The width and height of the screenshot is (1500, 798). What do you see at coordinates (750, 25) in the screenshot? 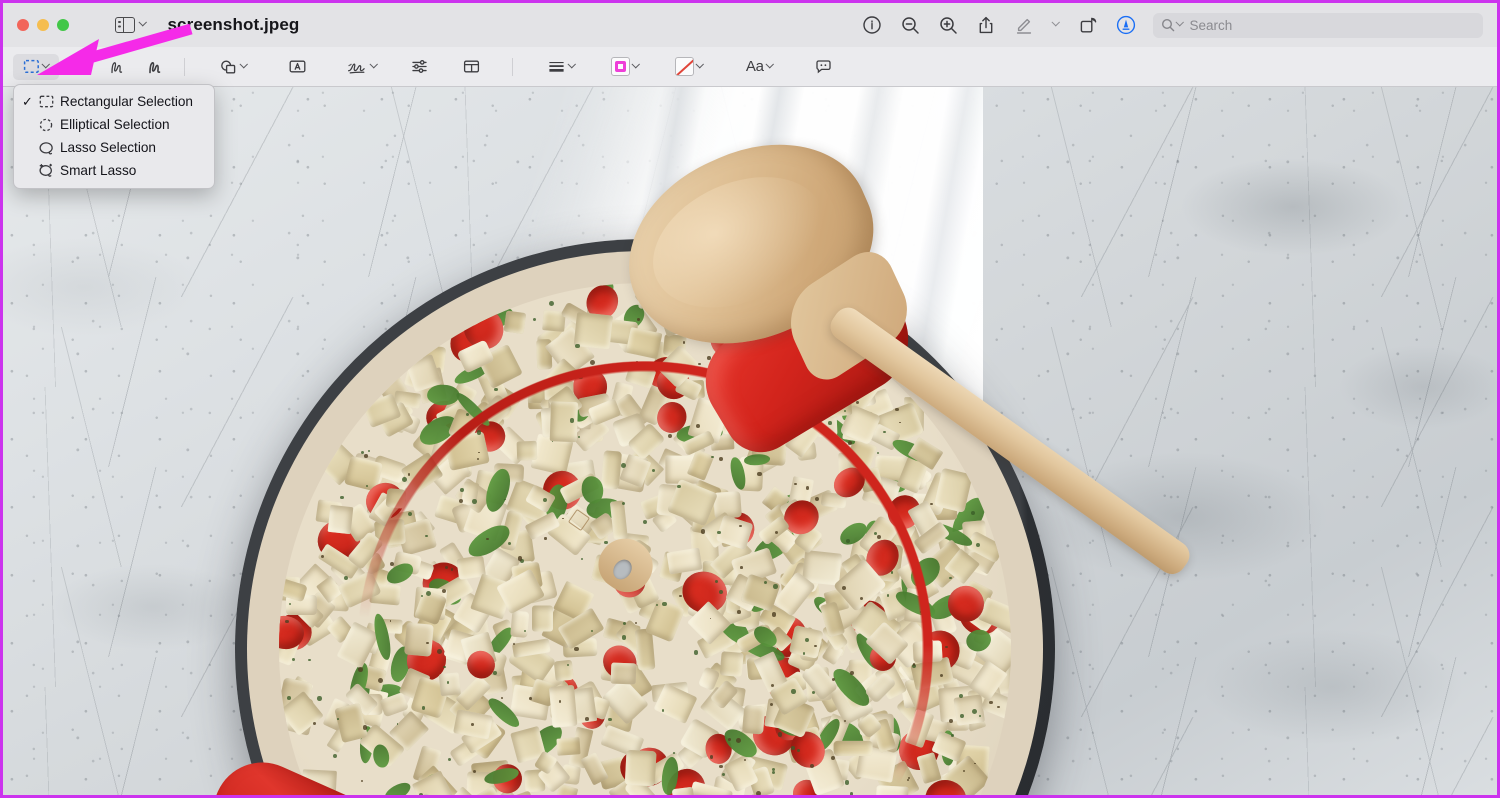
I see `title-bar: screenshot.jpeg Search` at bounding box center [750, 25].